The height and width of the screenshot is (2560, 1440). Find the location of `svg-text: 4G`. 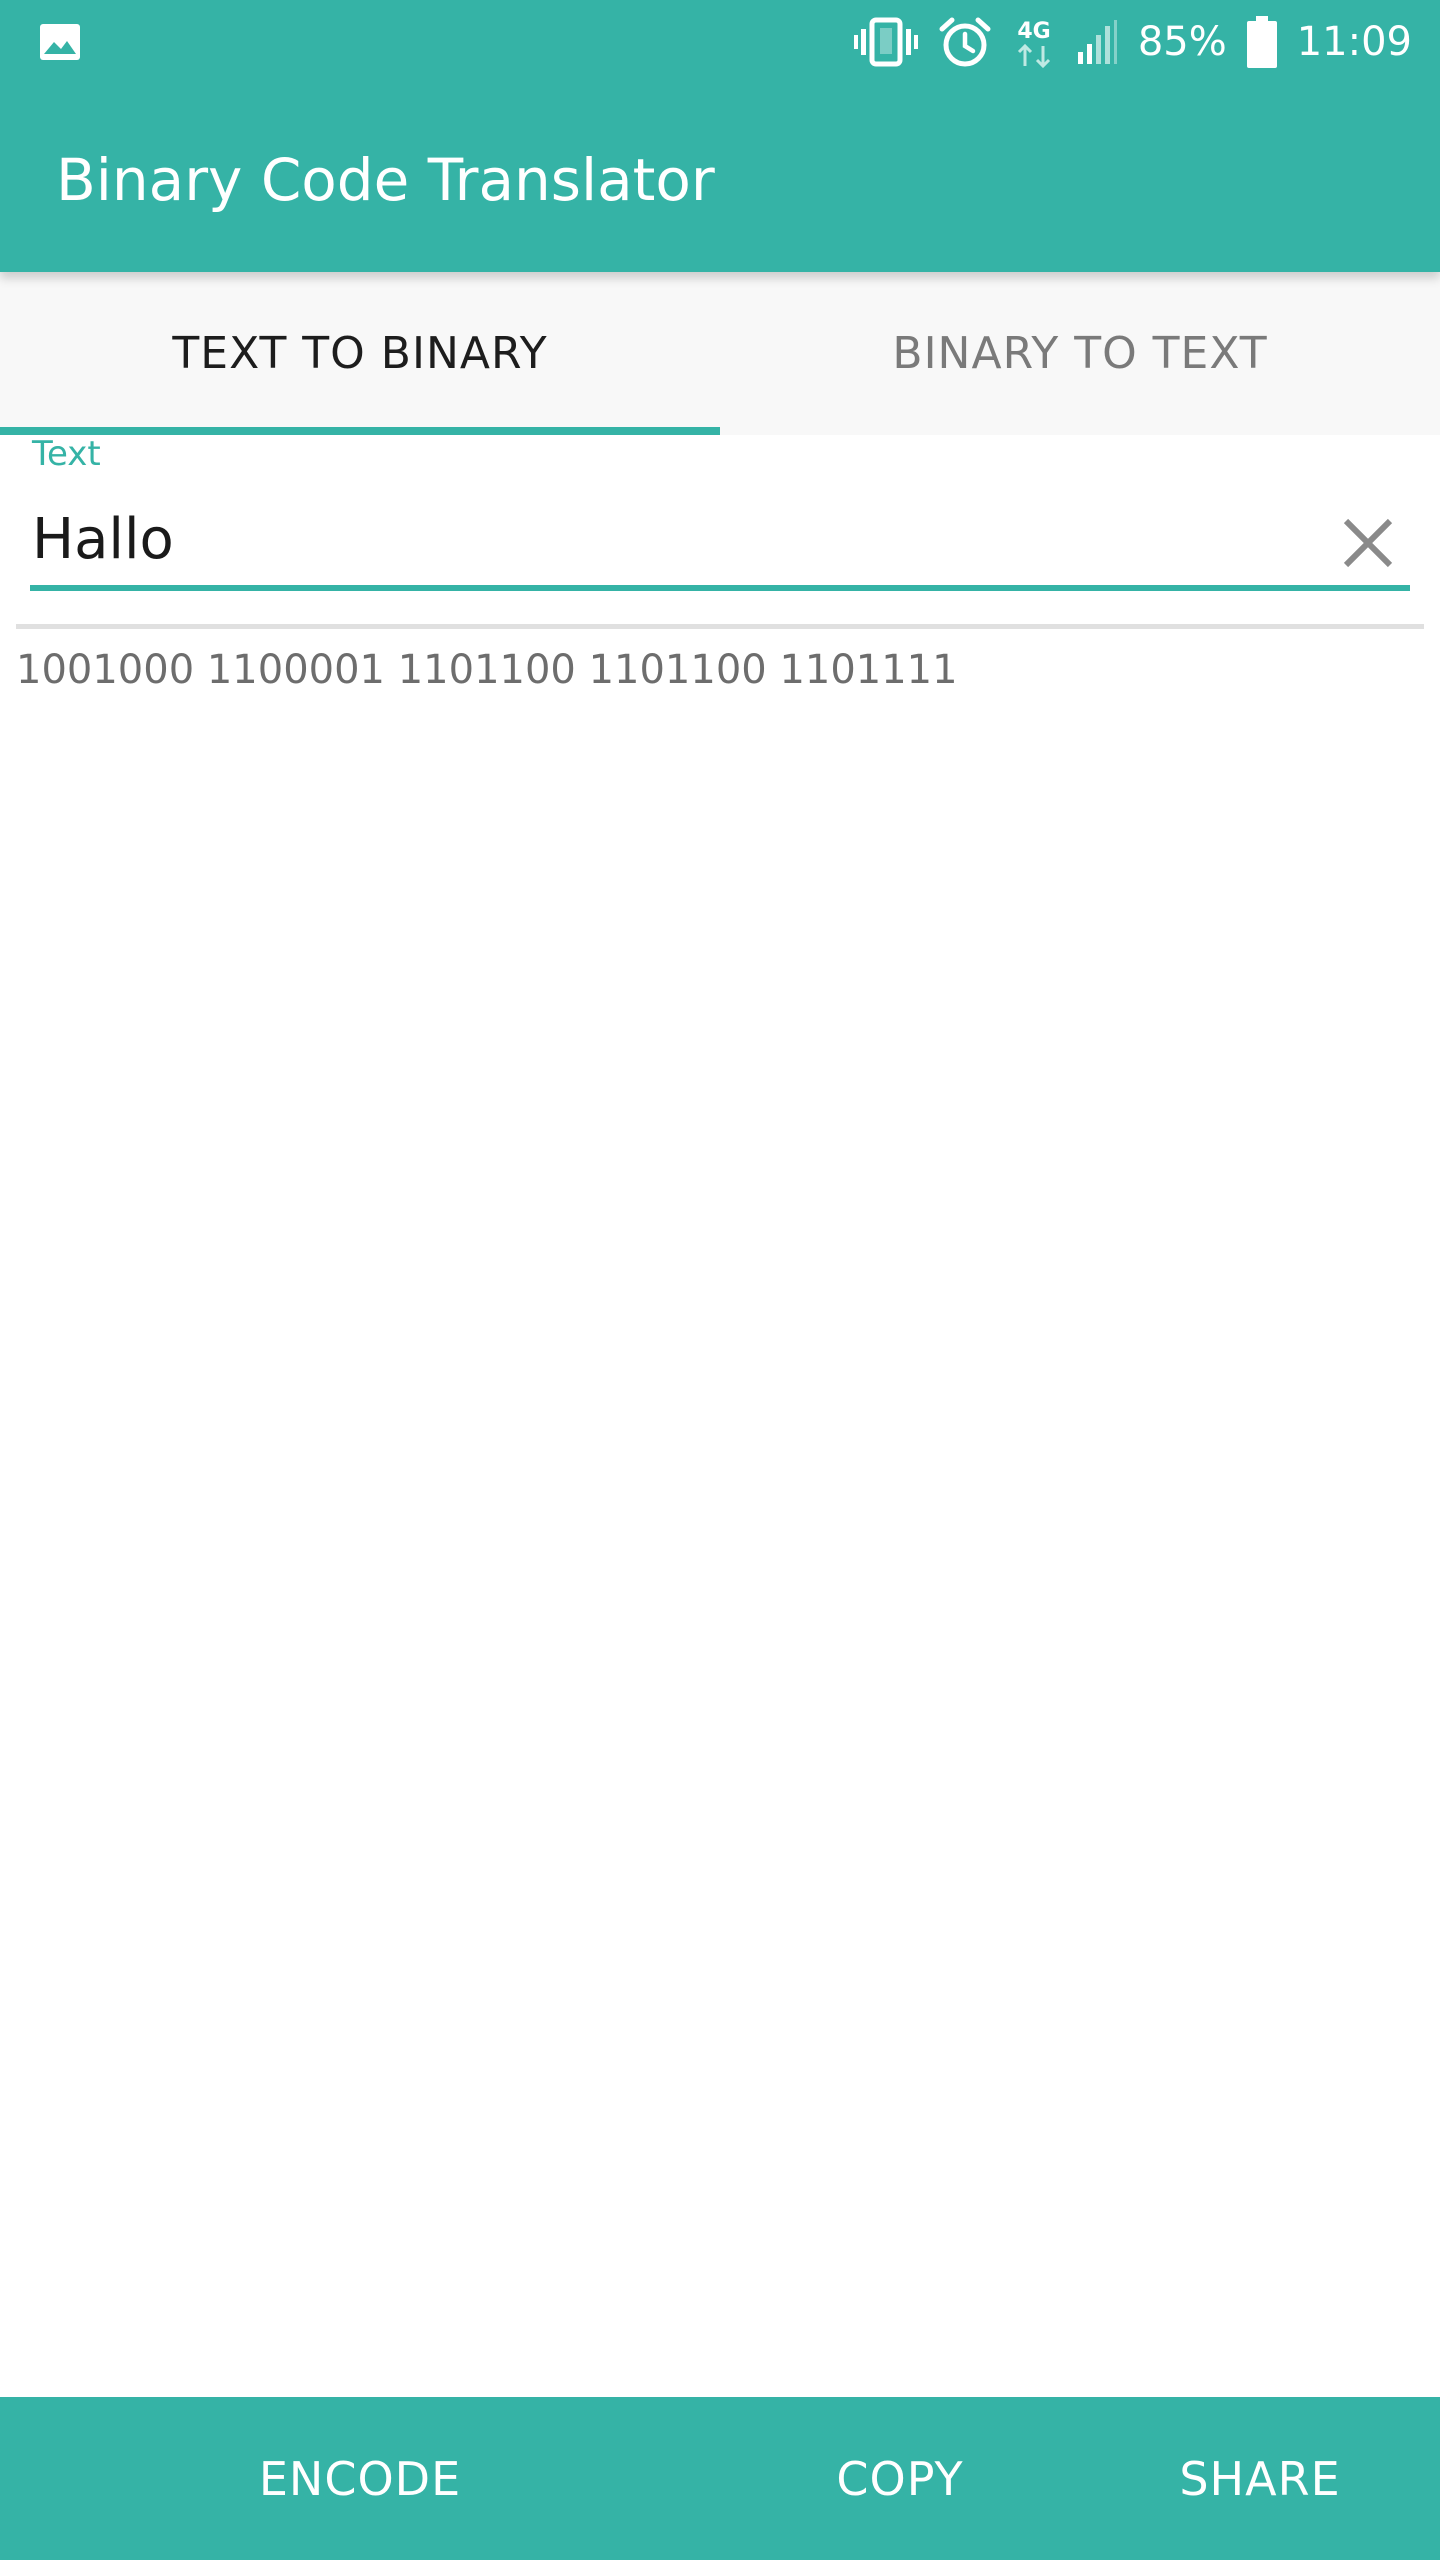

svg-text: 4G is located at coordinates (1033, 31).